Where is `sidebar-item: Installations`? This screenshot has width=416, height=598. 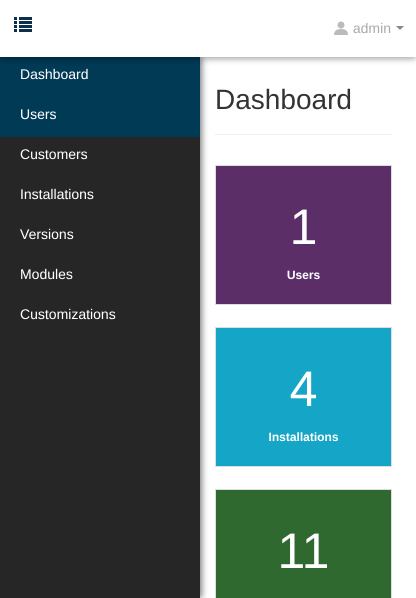 sidebar-item: Installations is located at coordinates (100, 197).